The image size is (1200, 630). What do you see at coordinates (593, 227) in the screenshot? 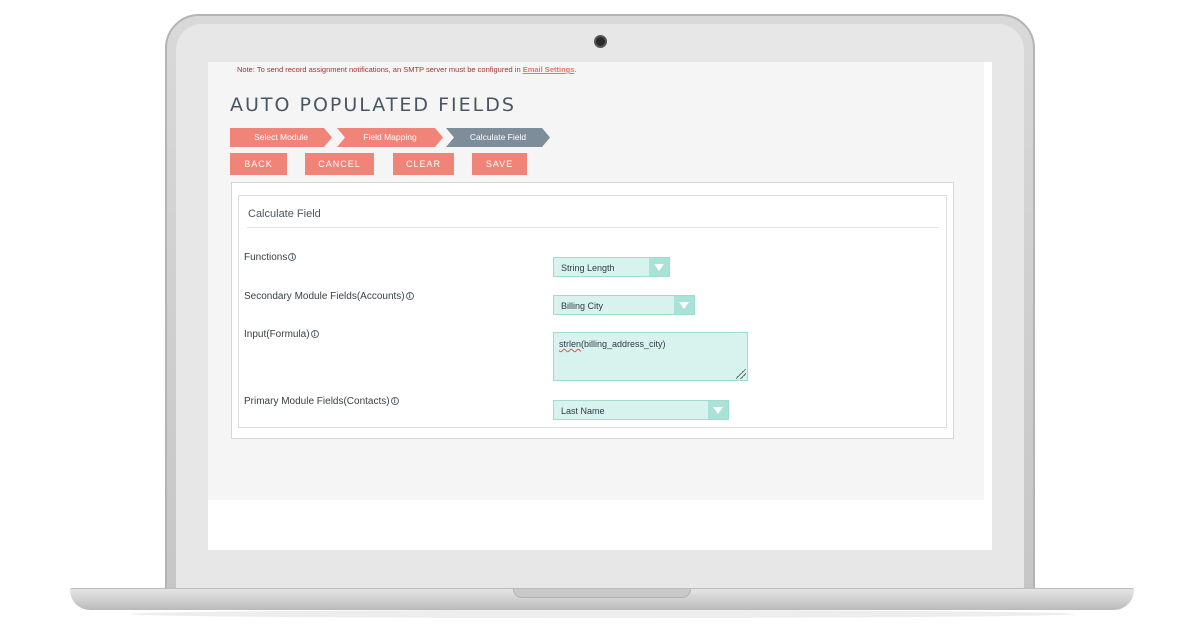
I see `panel-divider` at bounding box center [593, 227].